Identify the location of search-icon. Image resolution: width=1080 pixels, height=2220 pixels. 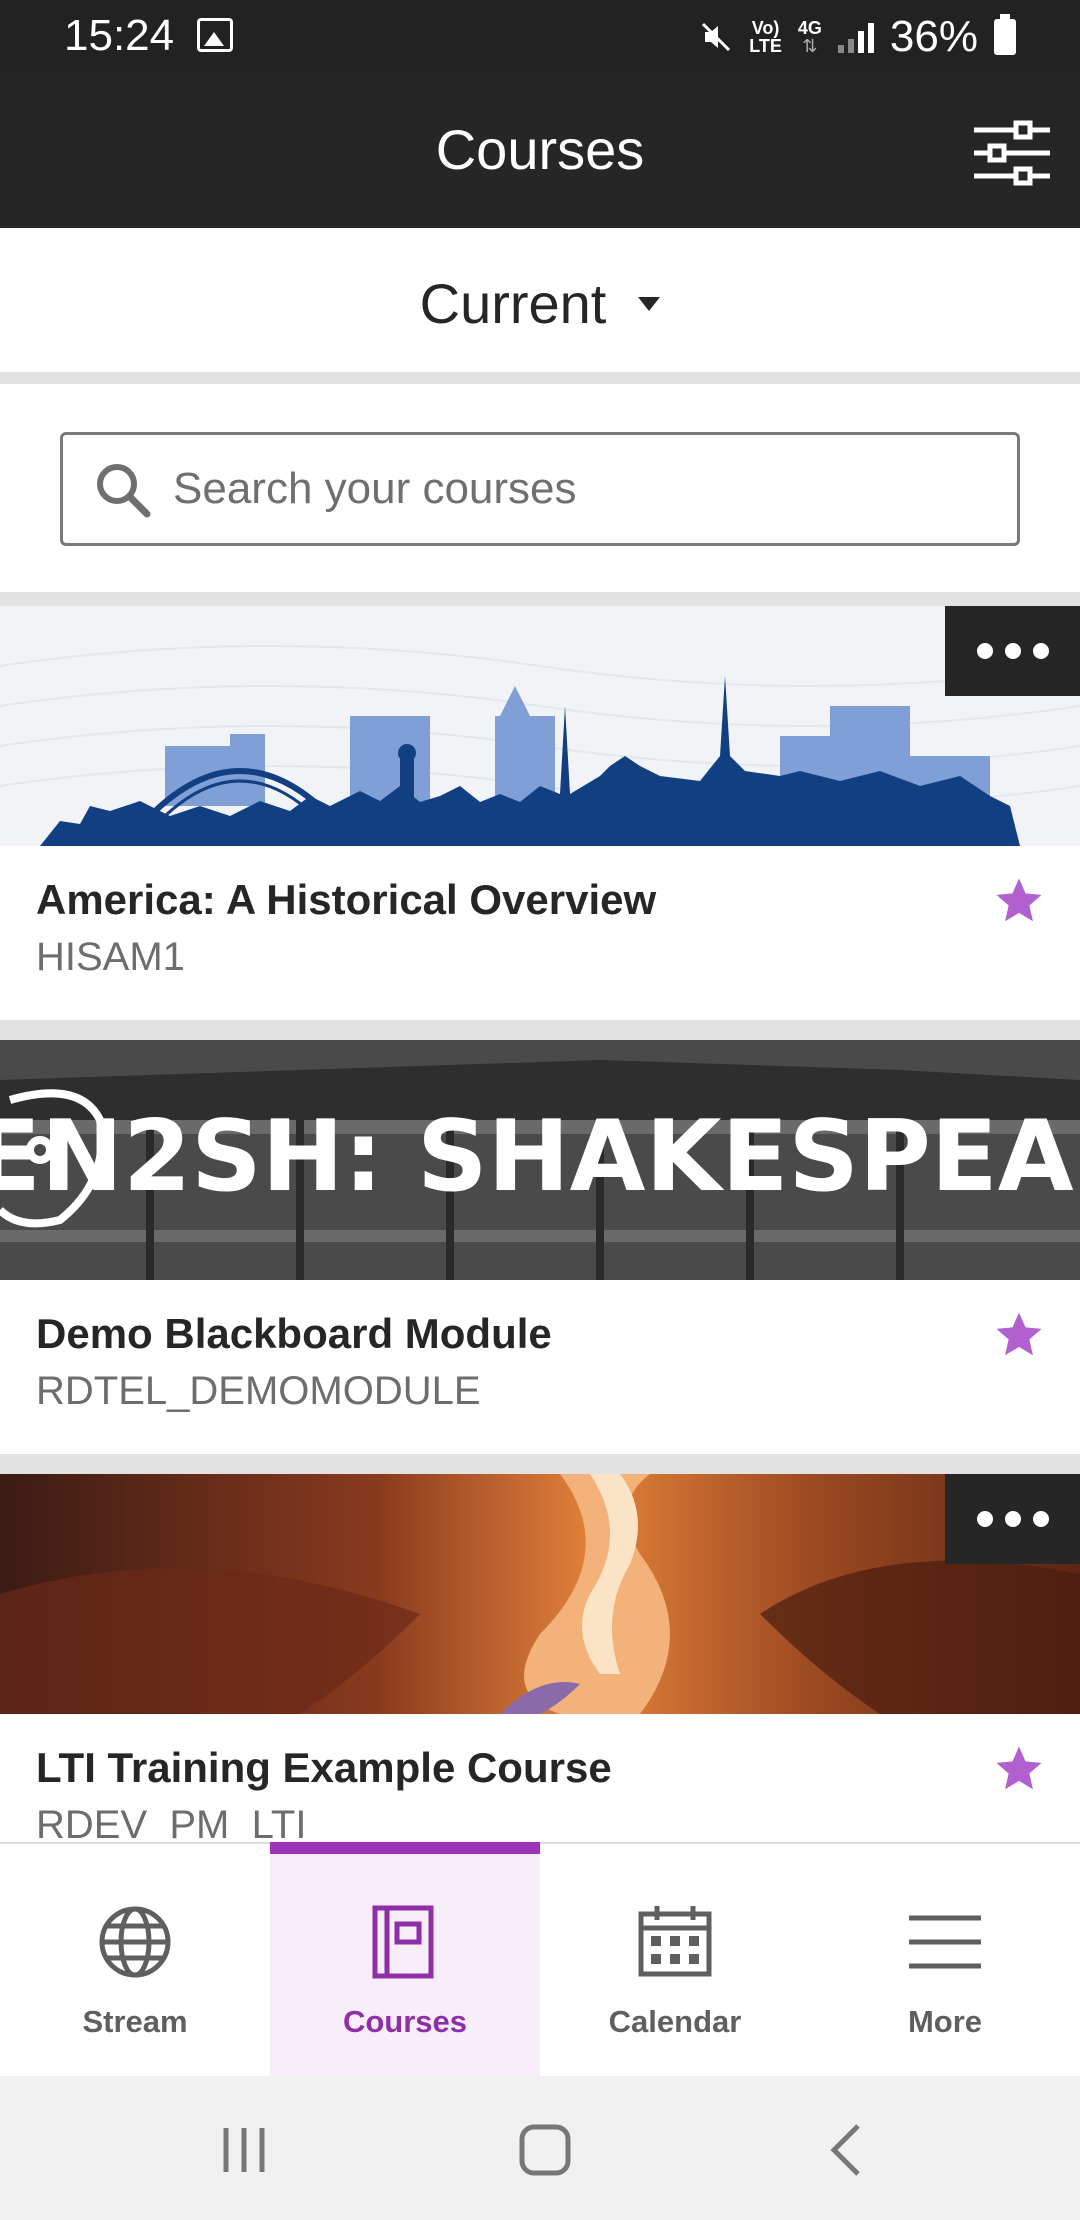
(124, 491).